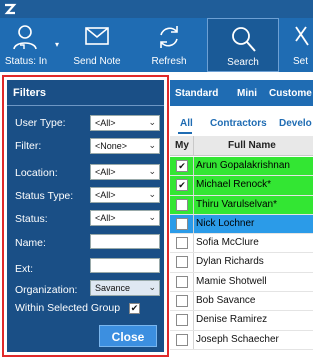 The width and height of the screenshot is (320, 358). I want to click on active-tab-indicator, so click(185, 133).